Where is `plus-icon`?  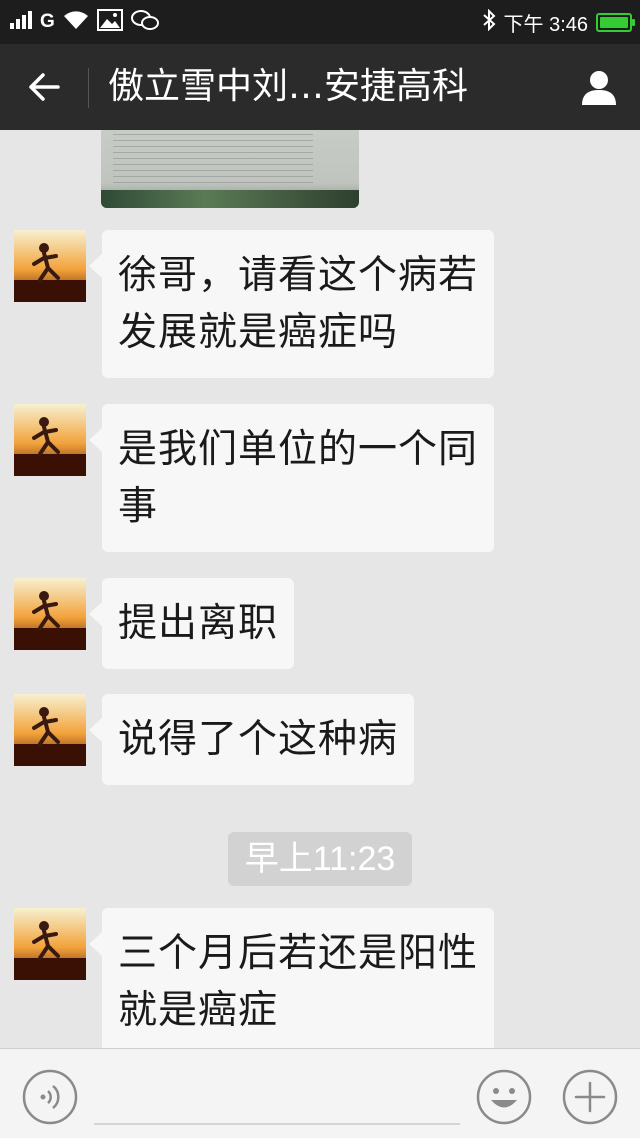 plus-icon is located at coordinates (590, 1097).